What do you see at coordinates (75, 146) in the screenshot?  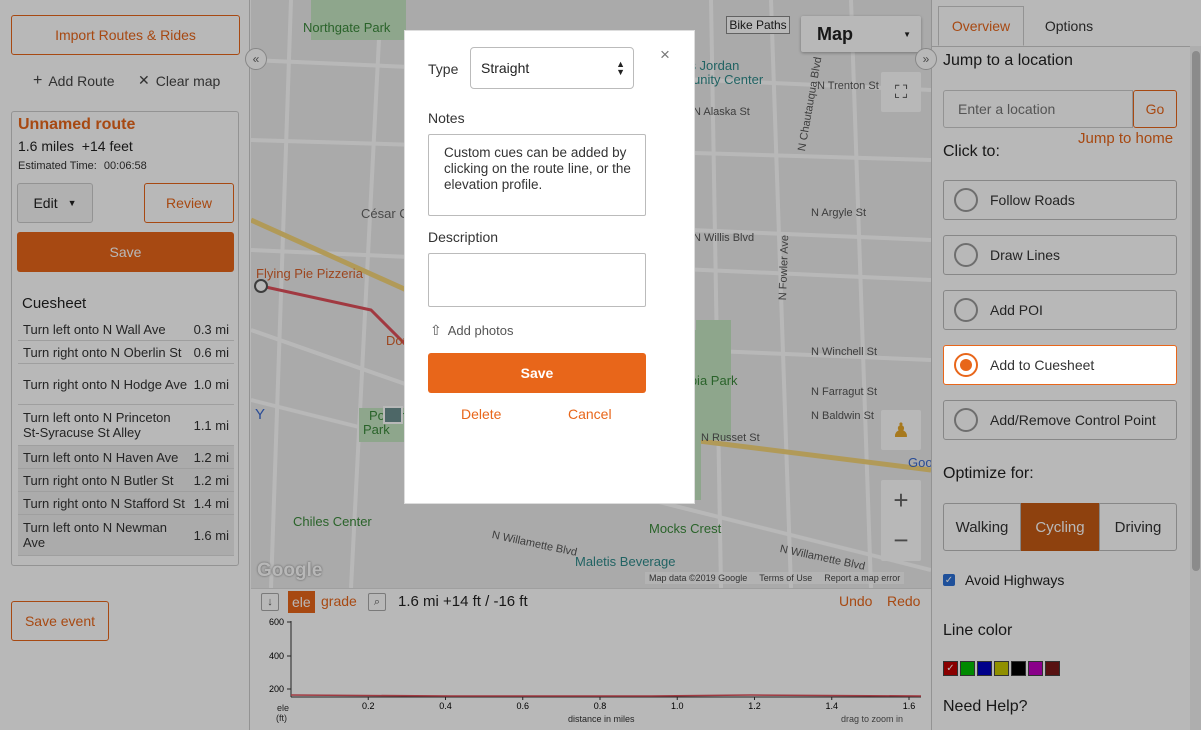 I see `route-stats: 1.6 miles +14 feet` at bounding box center [75, 146].